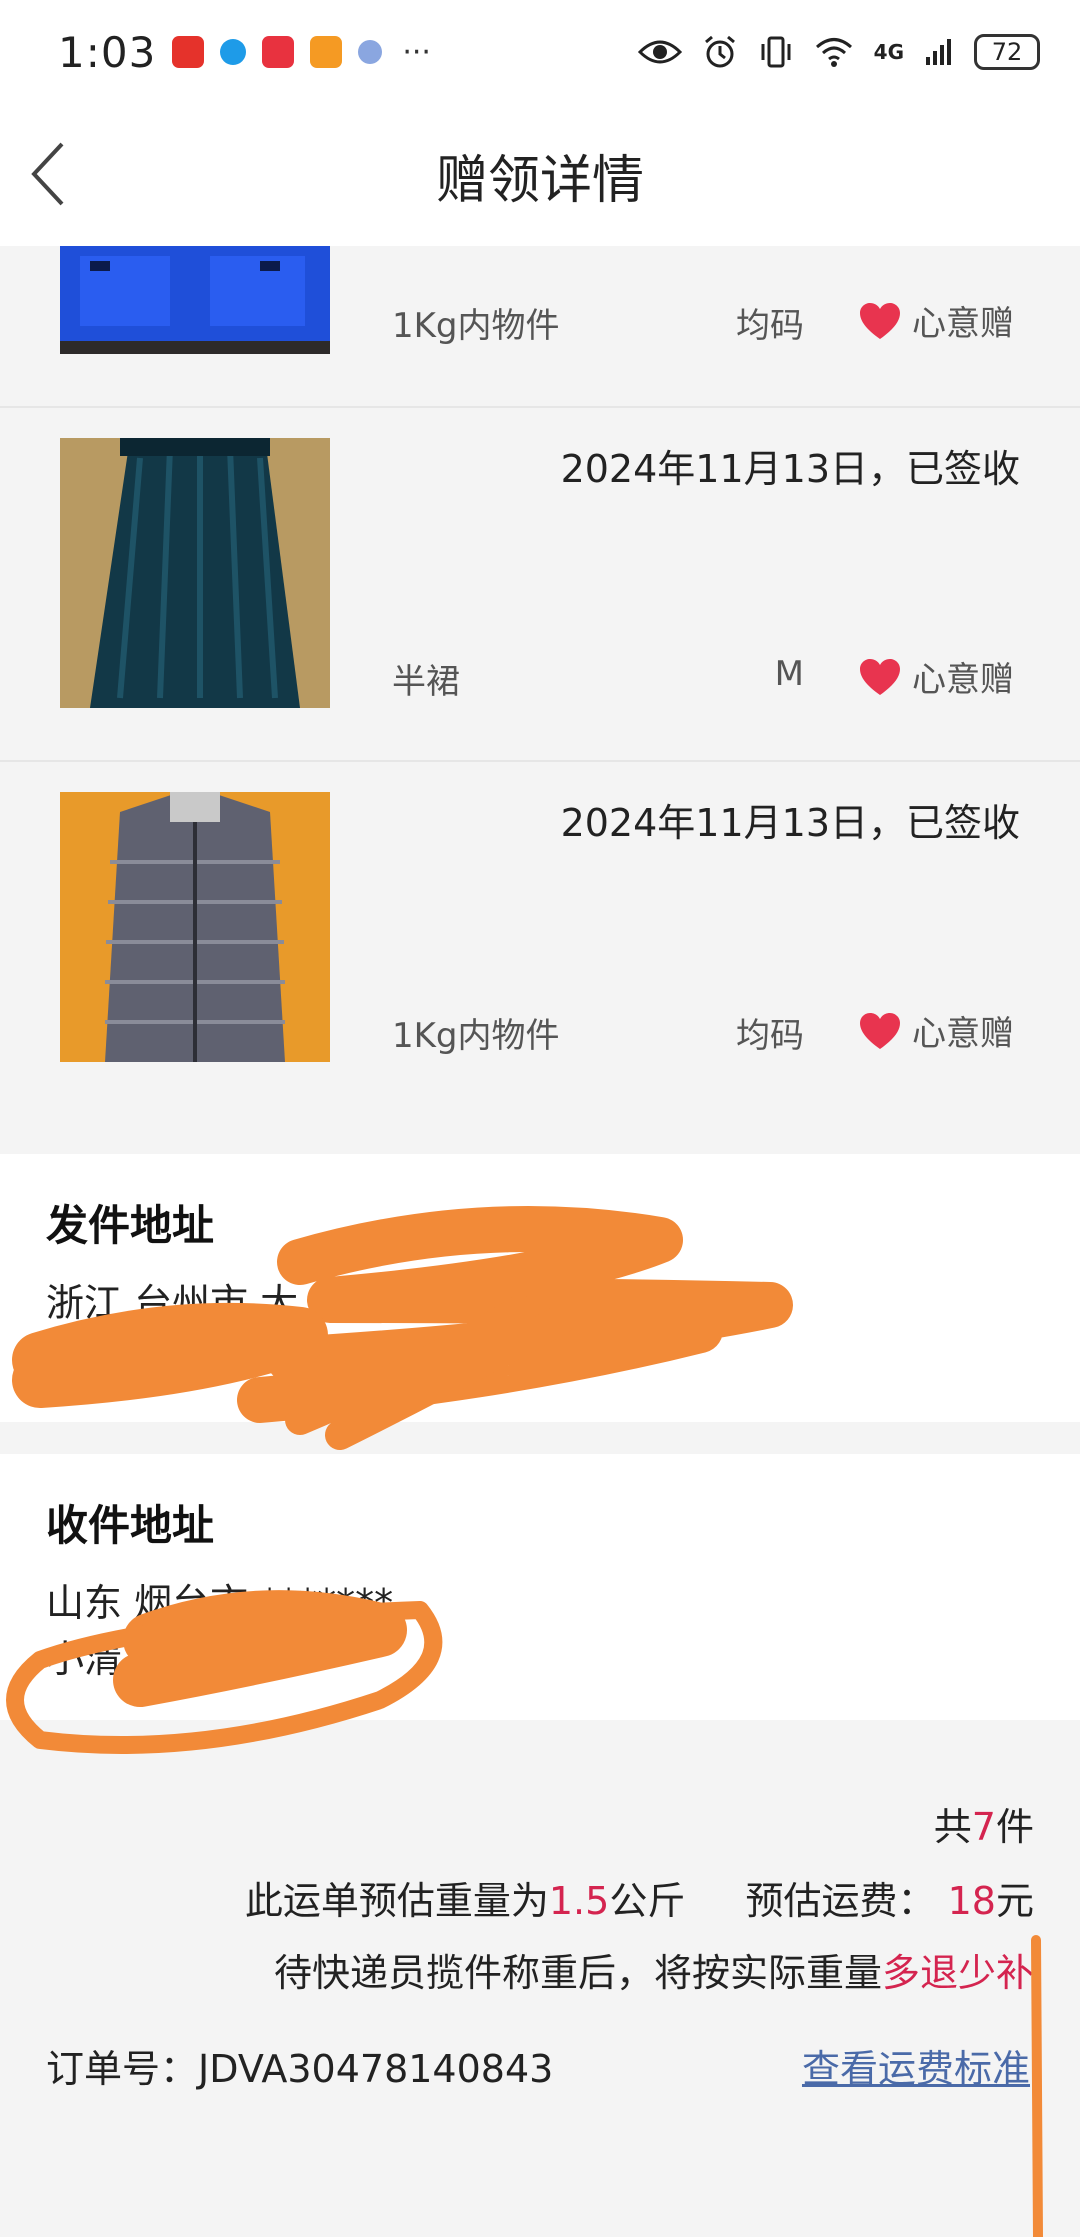 Image resolution: width=1080 pixels, height=2237 pixels. Describe the element at coordinates (916, 2065) in the screenshot. I see `view-fee-standard-link: 查看运费标准` at that location.